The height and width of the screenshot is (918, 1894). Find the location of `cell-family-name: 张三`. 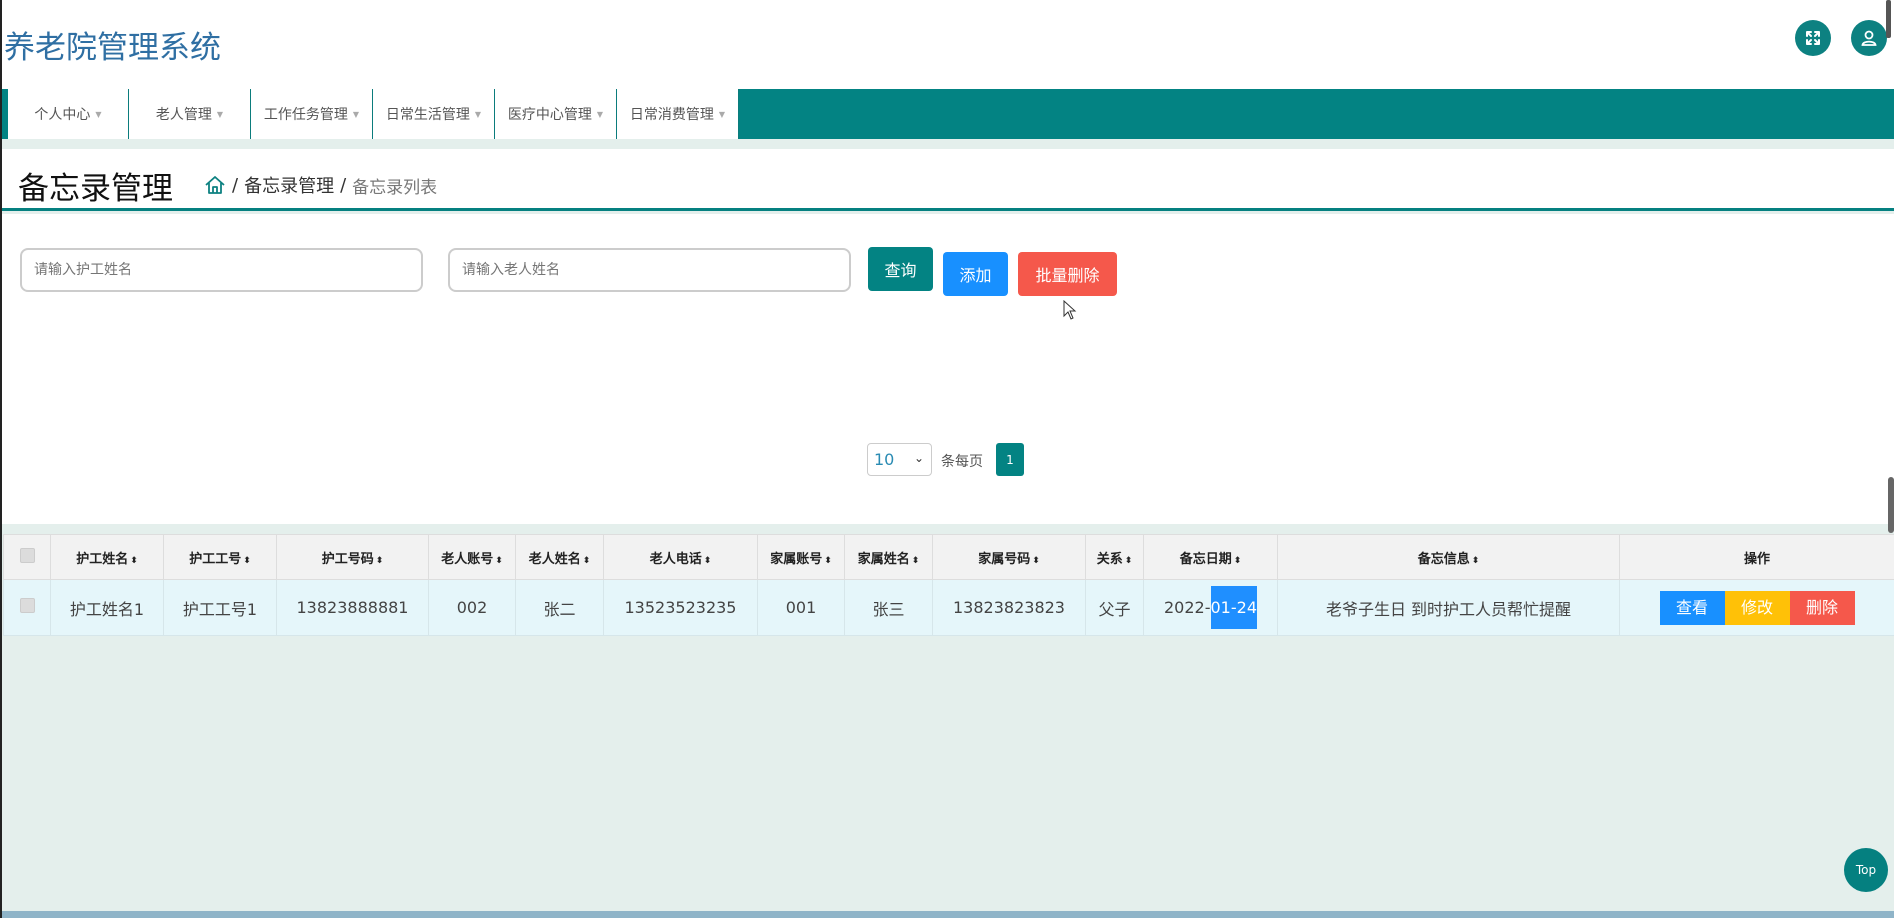

cell-family-name: 张三 is located at coordinates (888, 607).